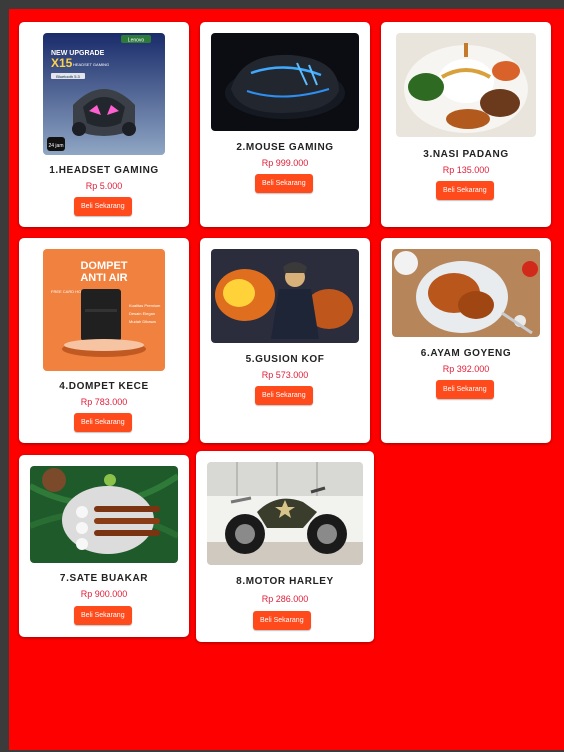 The image size is (564, 752). Describe the element at coordinates (285, 163) in the screenshot. I see `product-price: Rp 999.000` at that location.